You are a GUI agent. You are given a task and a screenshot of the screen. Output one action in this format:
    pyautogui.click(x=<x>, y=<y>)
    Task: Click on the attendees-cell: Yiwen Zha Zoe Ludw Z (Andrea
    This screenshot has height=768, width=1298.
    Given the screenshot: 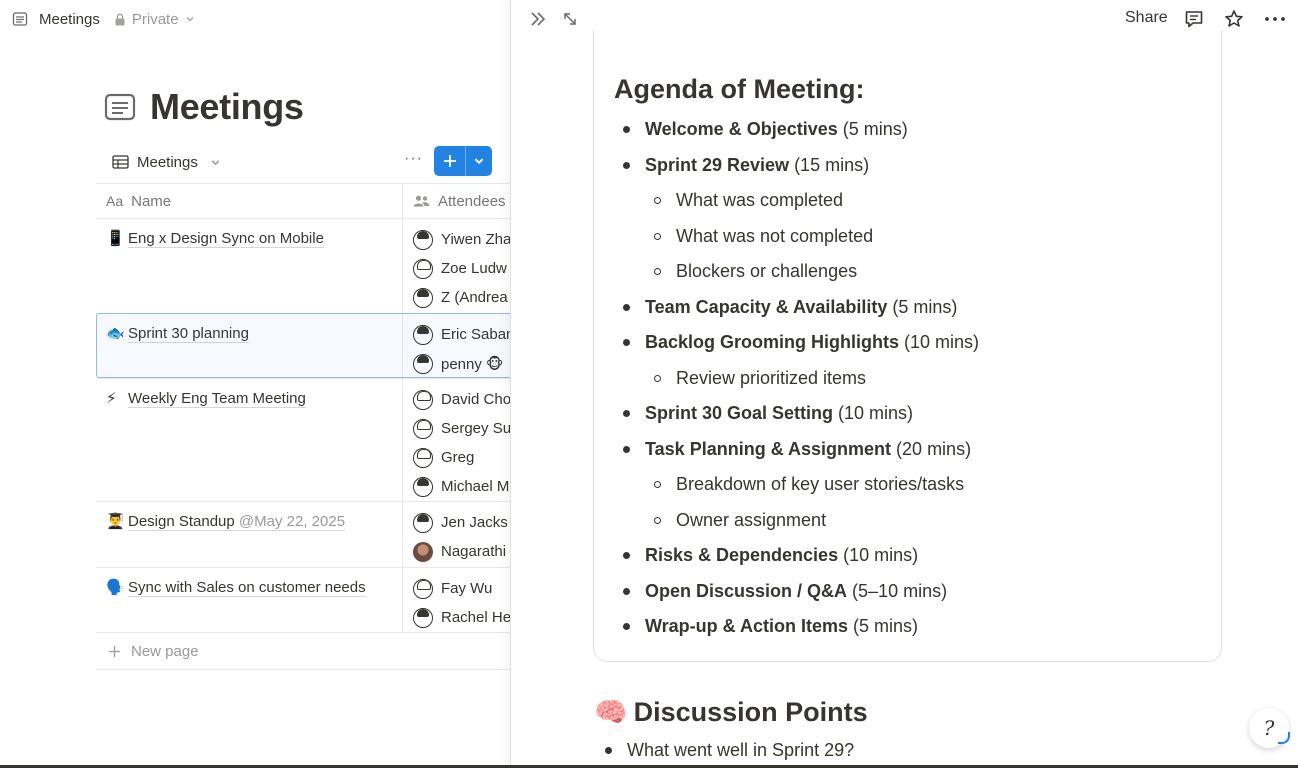 What is the action you would take?
    pyautogui.click(x=456, y=266)
    